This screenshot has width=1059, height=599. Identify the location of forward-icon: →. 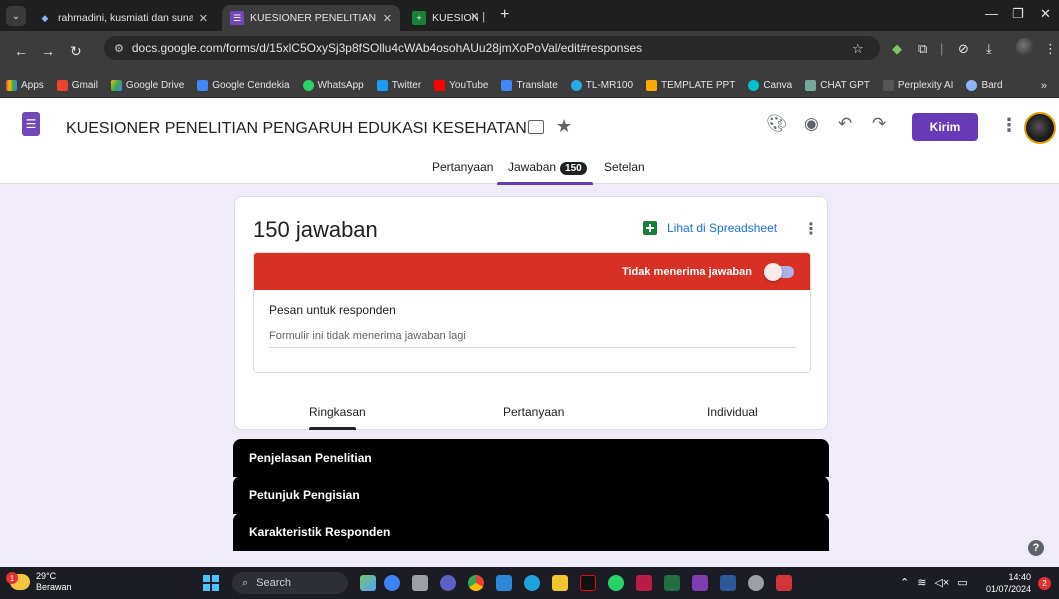
(48, 51).